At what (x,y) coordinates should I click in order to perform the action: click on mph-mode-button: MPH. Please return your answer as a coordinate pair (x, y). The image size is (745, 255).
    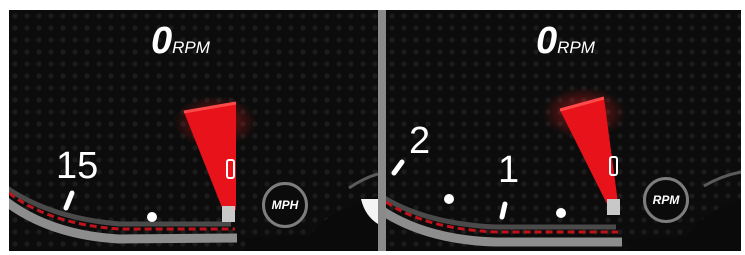
    Looking at the image, I should click on (285, 205).